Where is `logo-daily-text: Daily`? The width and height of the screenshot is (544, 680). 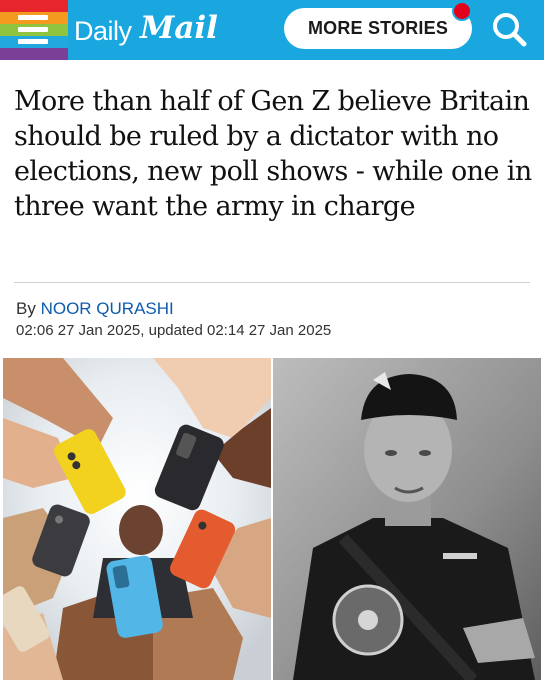 logo-daily-text: Daily is located at coordinates (103, 31).